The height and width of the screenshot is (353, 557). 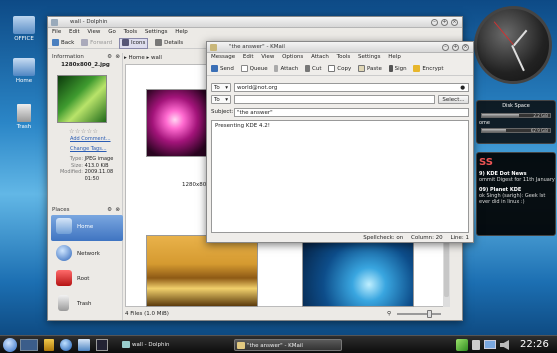 What do you see at coordinates (87, 305) in the screenshot?
I see `places-item-trash: Trash` at bounding box center [87, 305].